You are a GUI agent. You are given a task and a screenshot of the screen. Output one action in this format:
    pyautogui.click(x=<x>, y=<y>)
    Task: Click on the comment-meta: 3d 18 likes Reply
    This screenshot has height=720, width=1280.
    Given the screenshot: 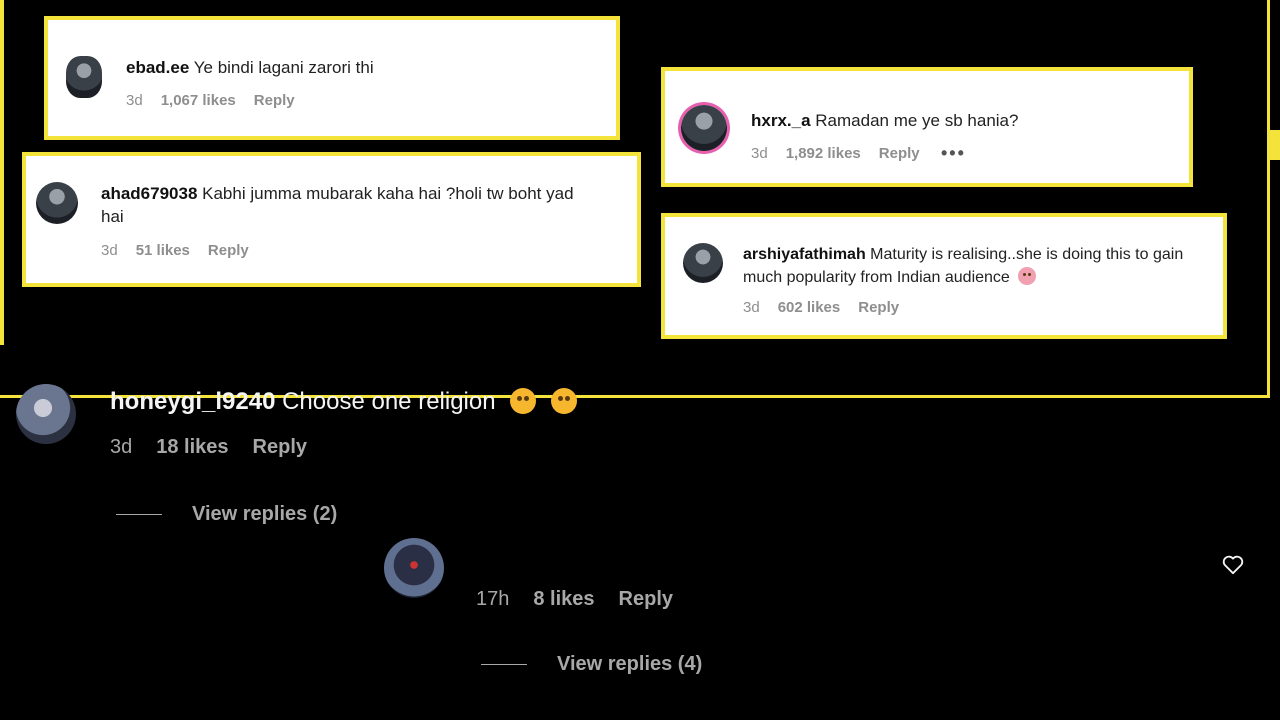 What is the action you would take?
    pyautogui.click(x=208, y=447)
    